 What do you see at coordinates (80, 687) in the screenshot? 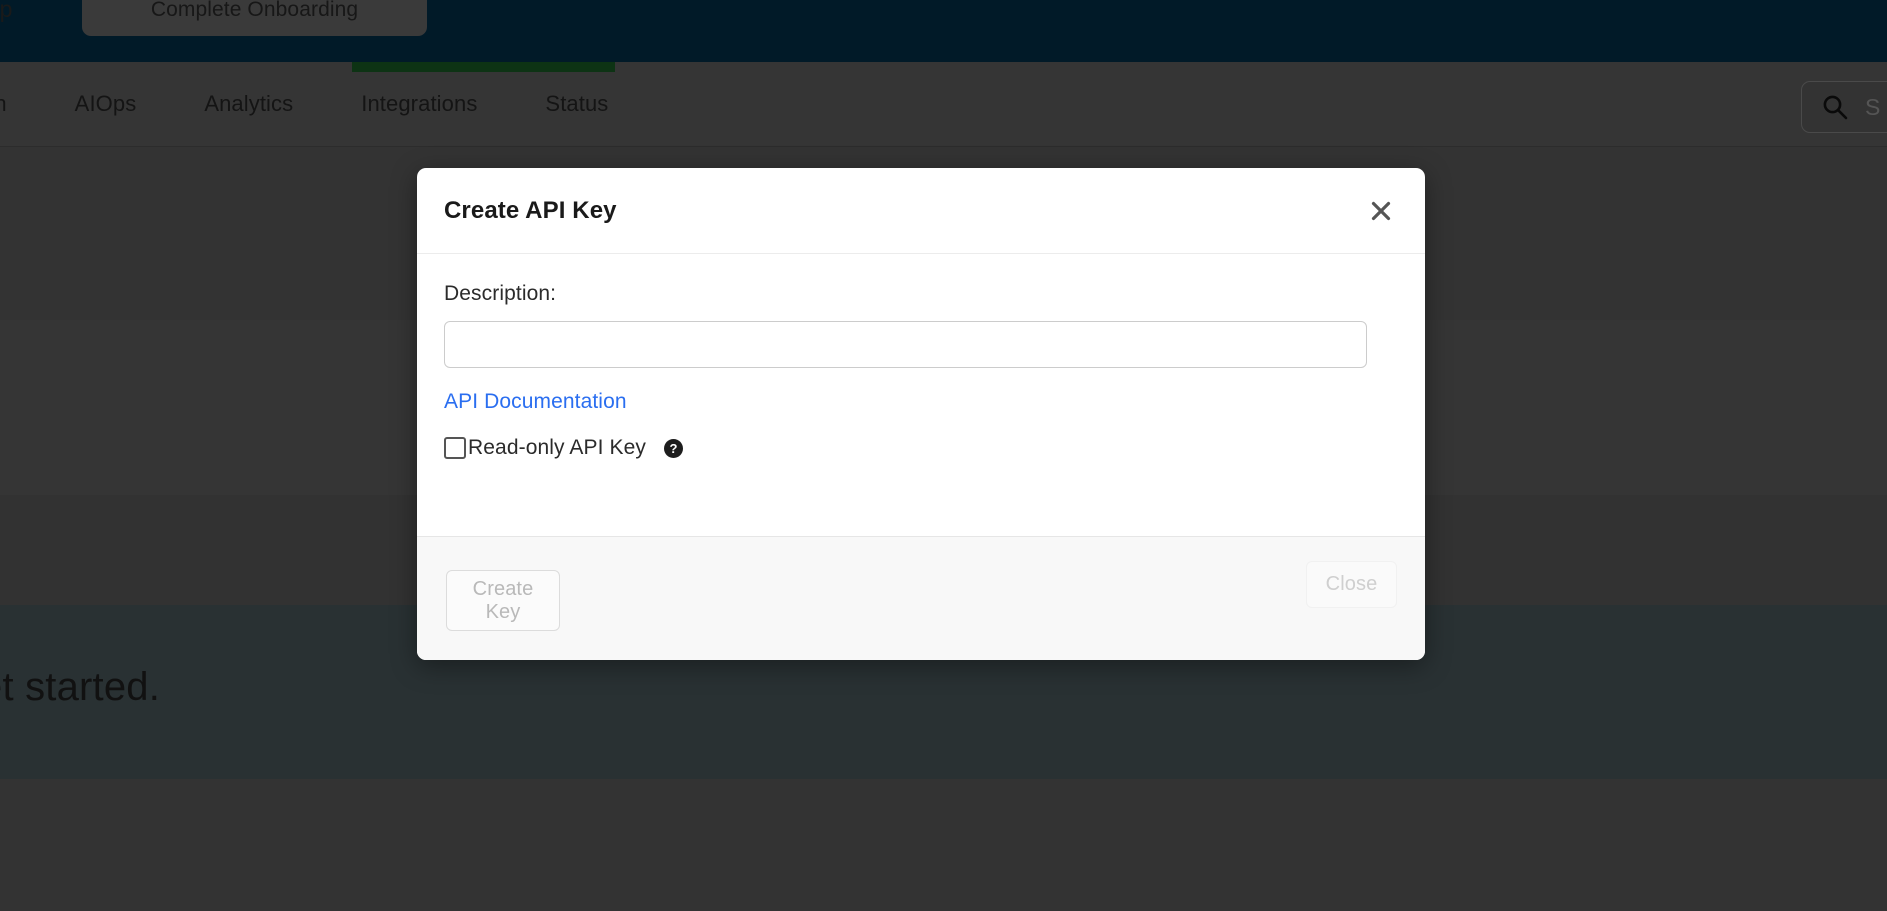
I see `hero-heading: et started.` at bounding box center [80, 687].